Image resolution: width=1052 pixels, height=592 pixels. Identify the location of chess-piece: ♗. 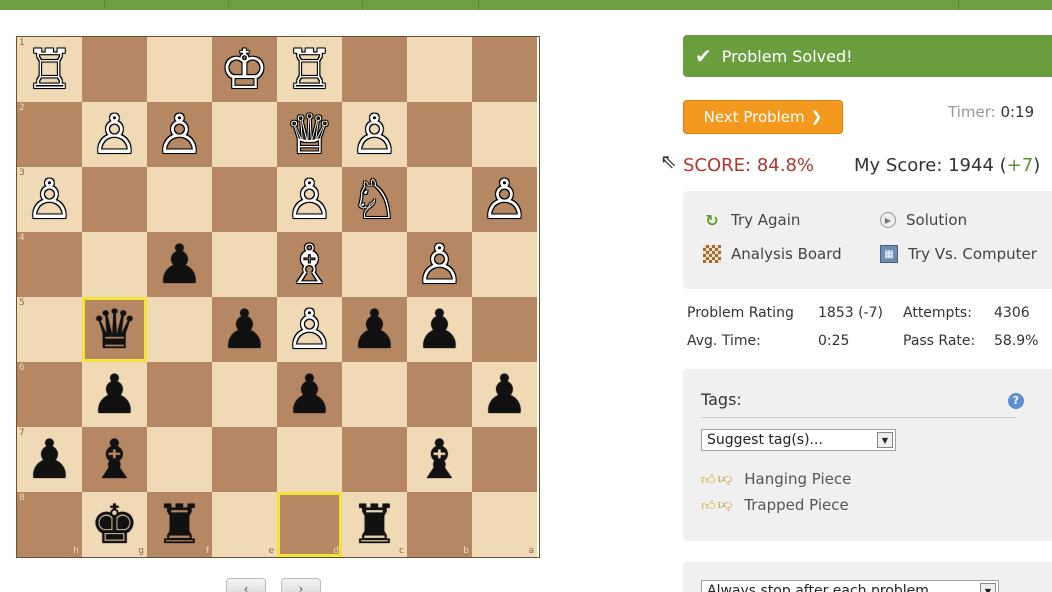
(309, 264).